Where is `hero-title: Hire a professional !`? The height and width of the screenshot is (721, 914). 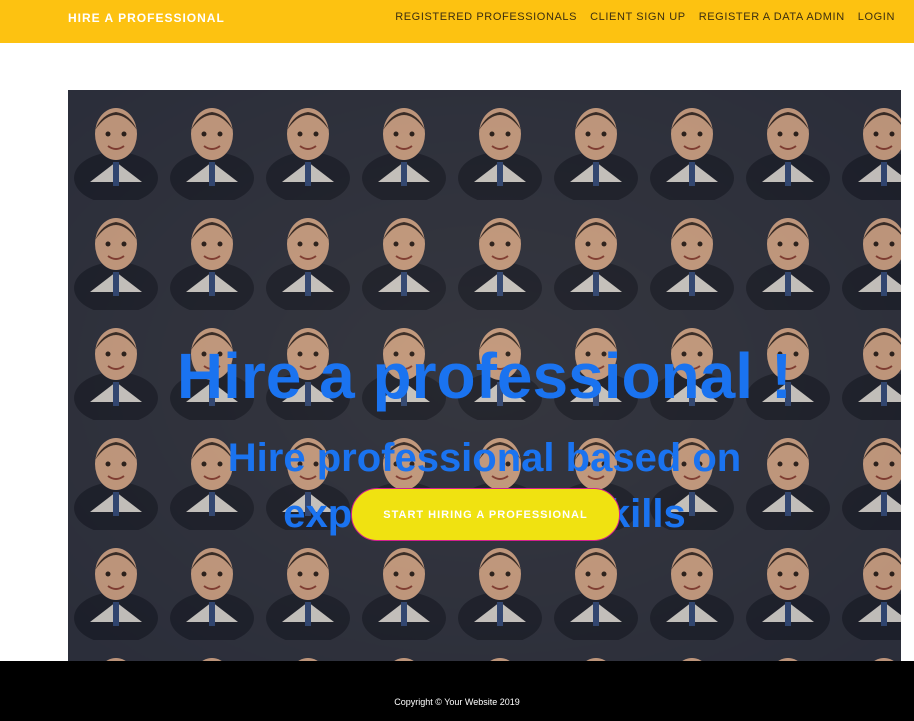
hero-title: Hire a professional ! is located at coordinates (484, 376).